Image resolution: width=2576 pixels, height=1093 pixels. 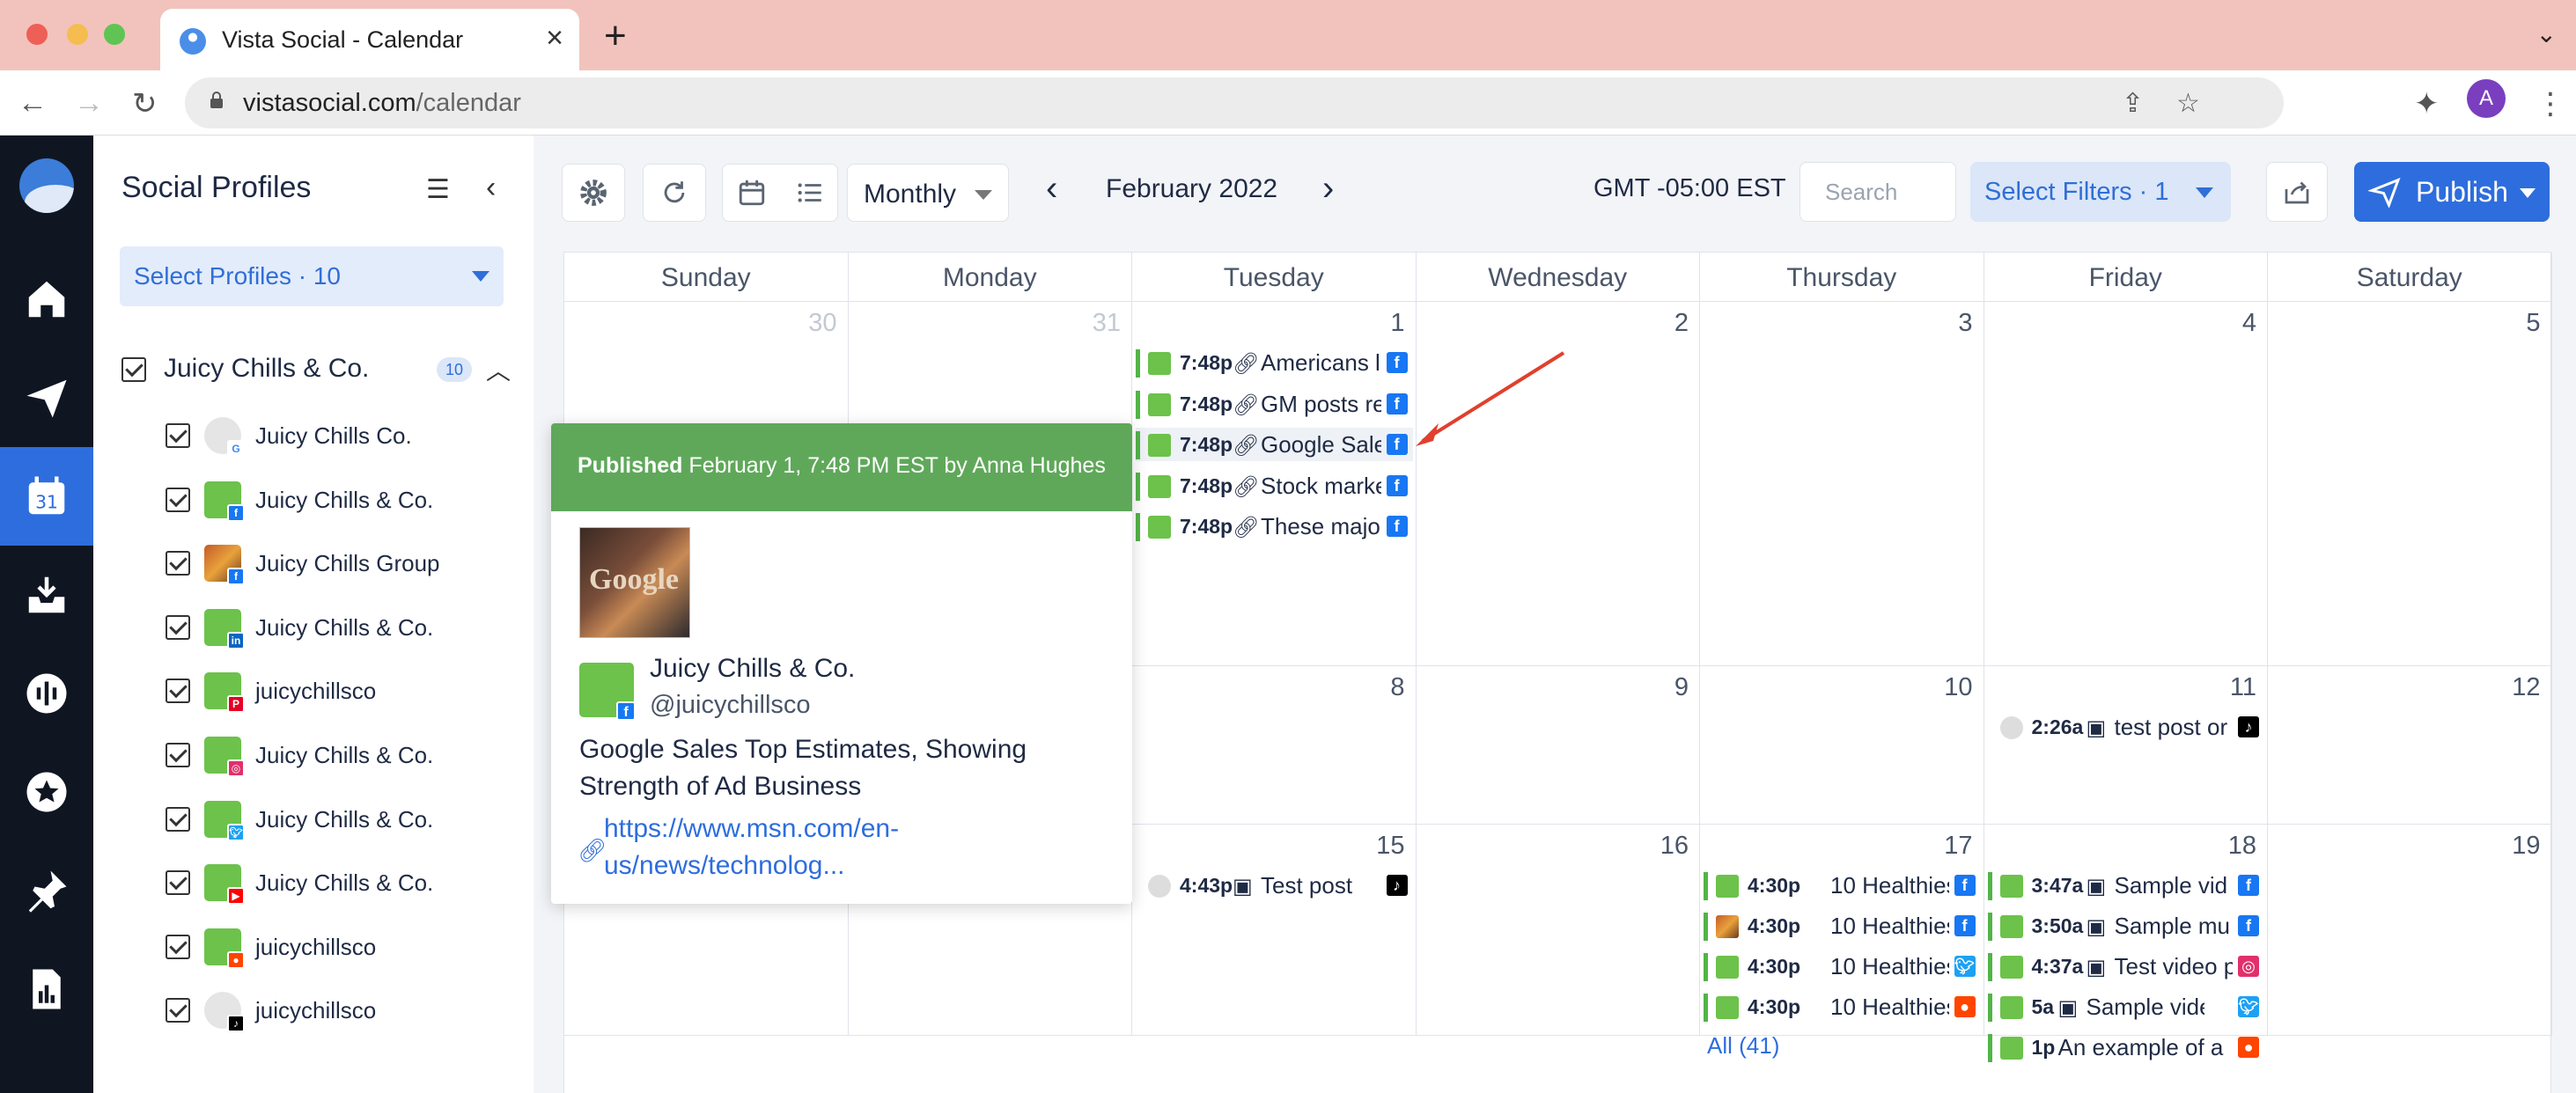 I want to click on back-icon: ←, so click(x=33, y=103).